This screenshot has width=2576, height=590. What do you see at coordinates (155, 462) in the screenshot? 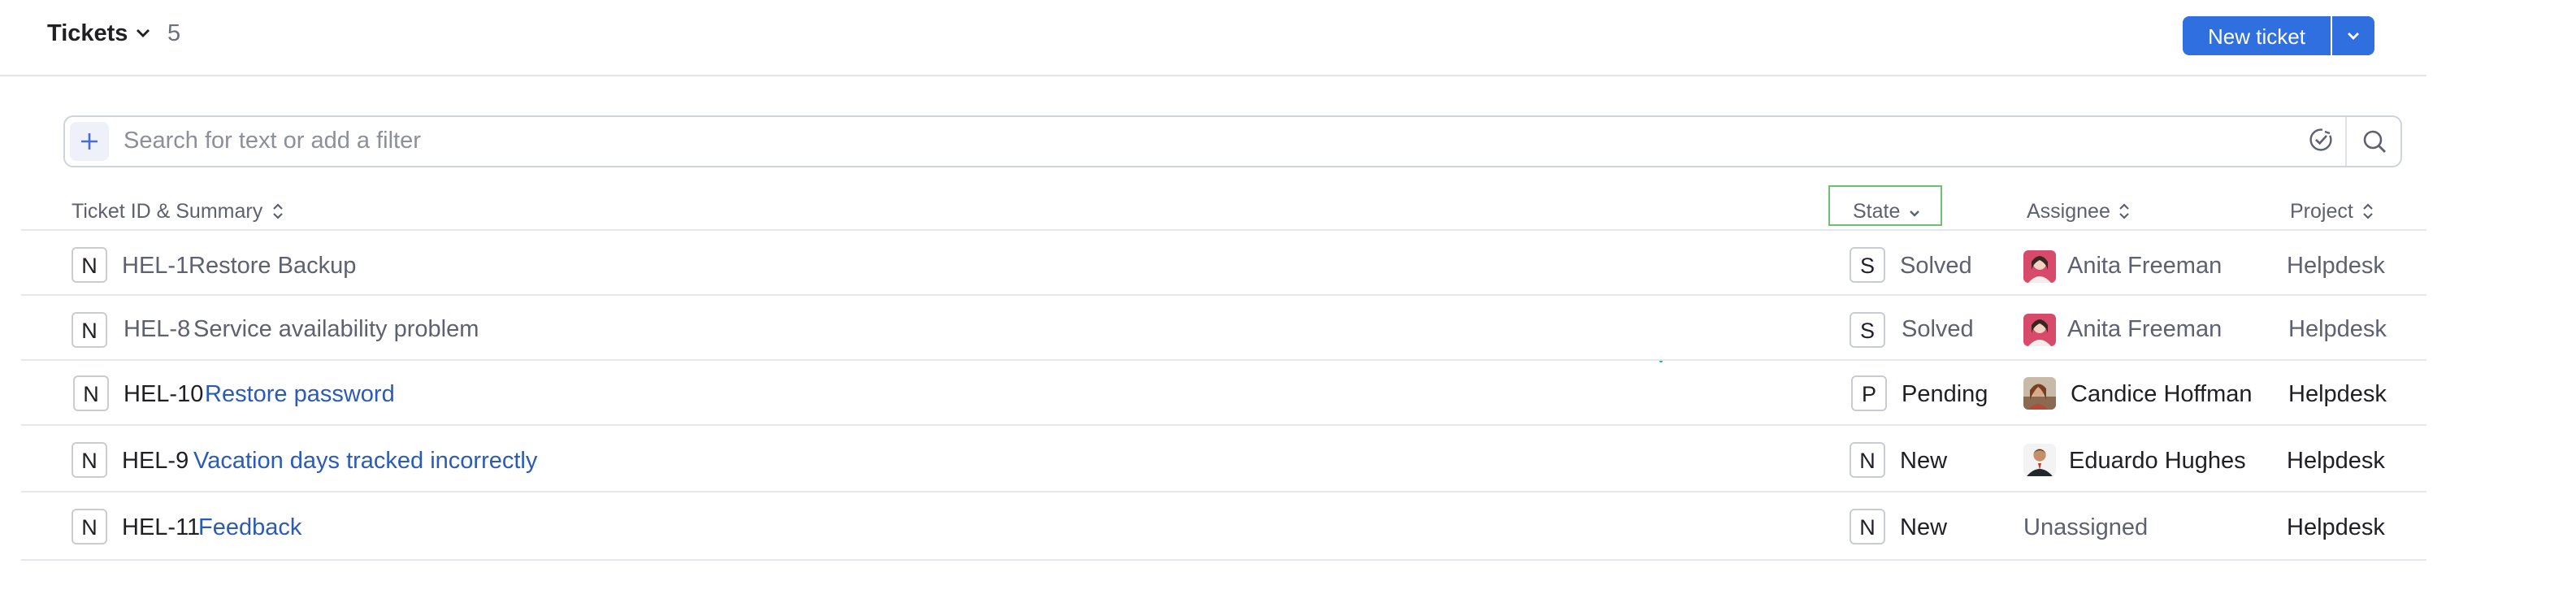
I see `ticket-id: HEL-9` at bounding box center [155, 462].